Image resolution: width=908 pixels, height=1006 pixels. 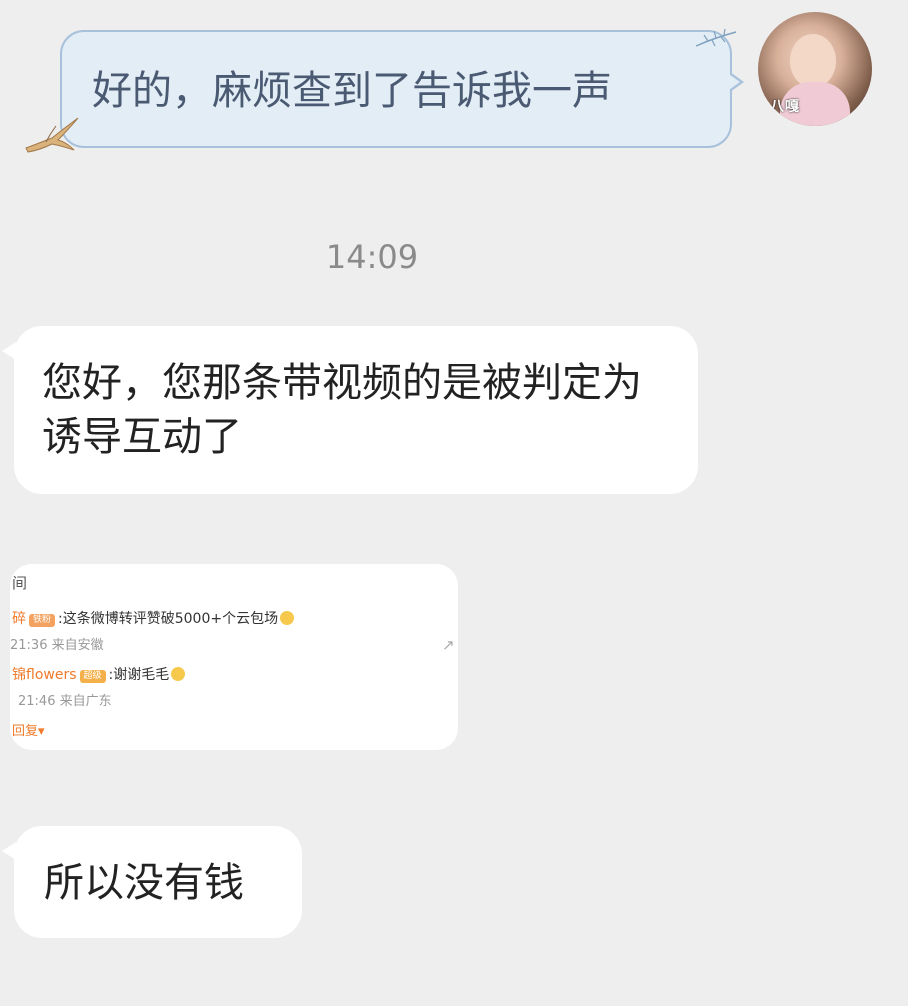 What do you see at coordinates (139, 675) in the screenshot?
I see `comment-text: :谢谢毛毛` at bounding box center [139, 675].